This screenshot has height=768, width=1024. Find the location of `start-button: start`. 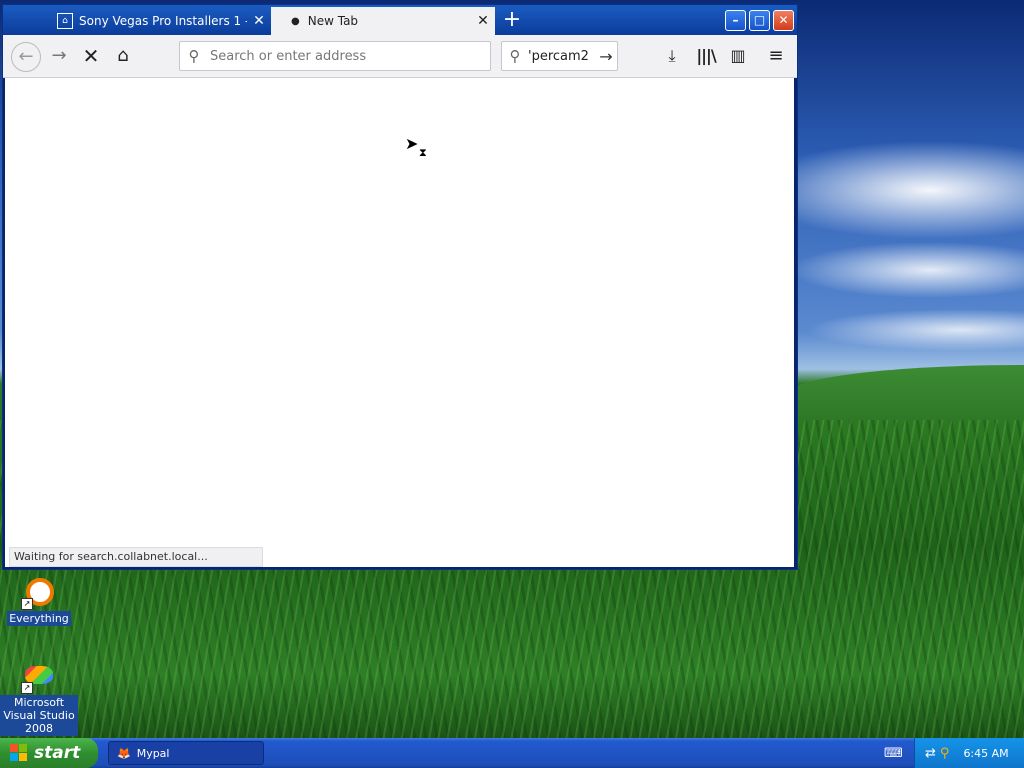

start-button: start is located at coordinates (49, 753).